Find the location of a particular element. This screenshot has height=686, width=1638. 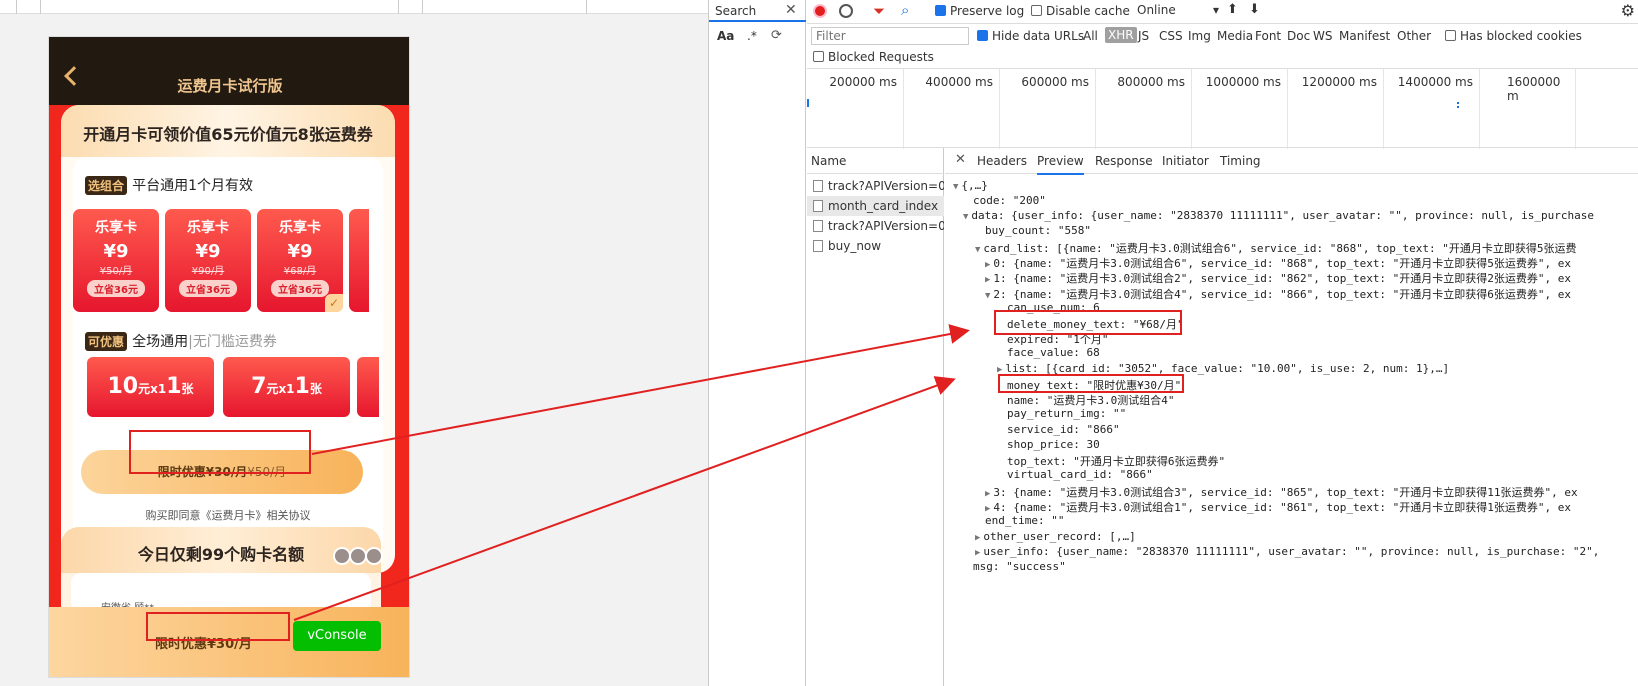

timeline-tick: 1000000 ms is located at coordinates (1243, 82).